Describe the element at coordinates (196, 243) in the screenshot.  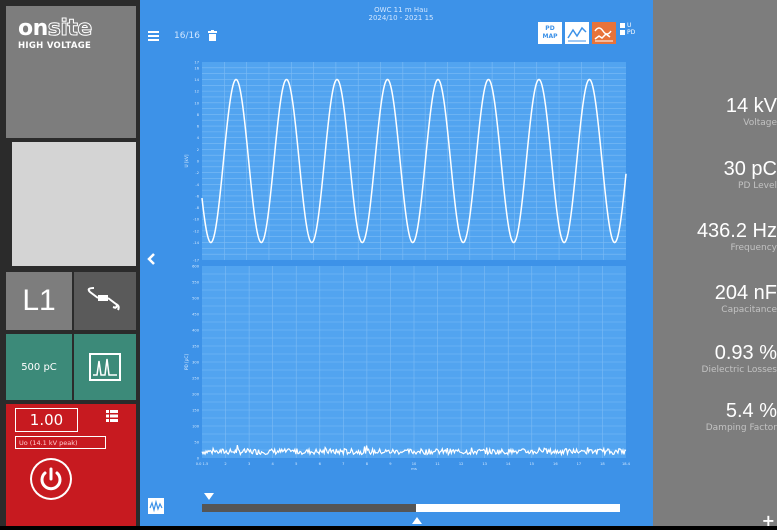
I see `voltage-y-tick-label: -14` at that location.